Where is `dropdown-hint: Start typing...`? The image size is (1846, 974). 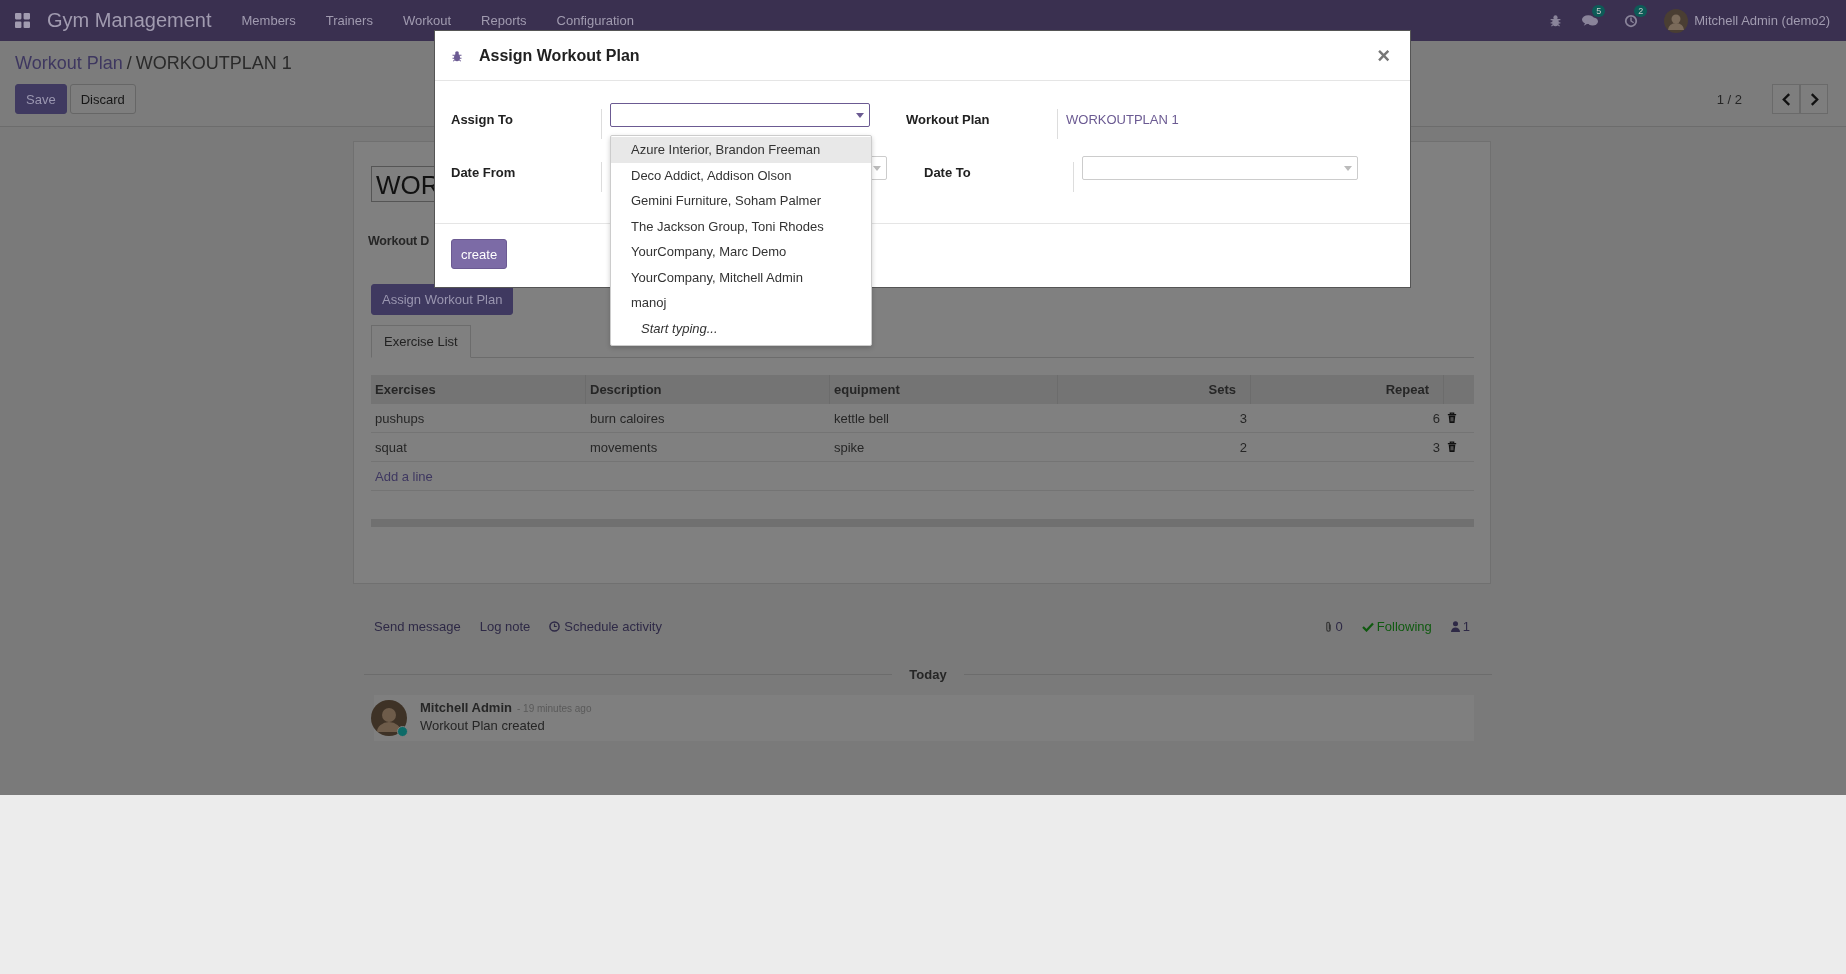
dropdown-hint: Start typing... is located at coordinates (679, 328).